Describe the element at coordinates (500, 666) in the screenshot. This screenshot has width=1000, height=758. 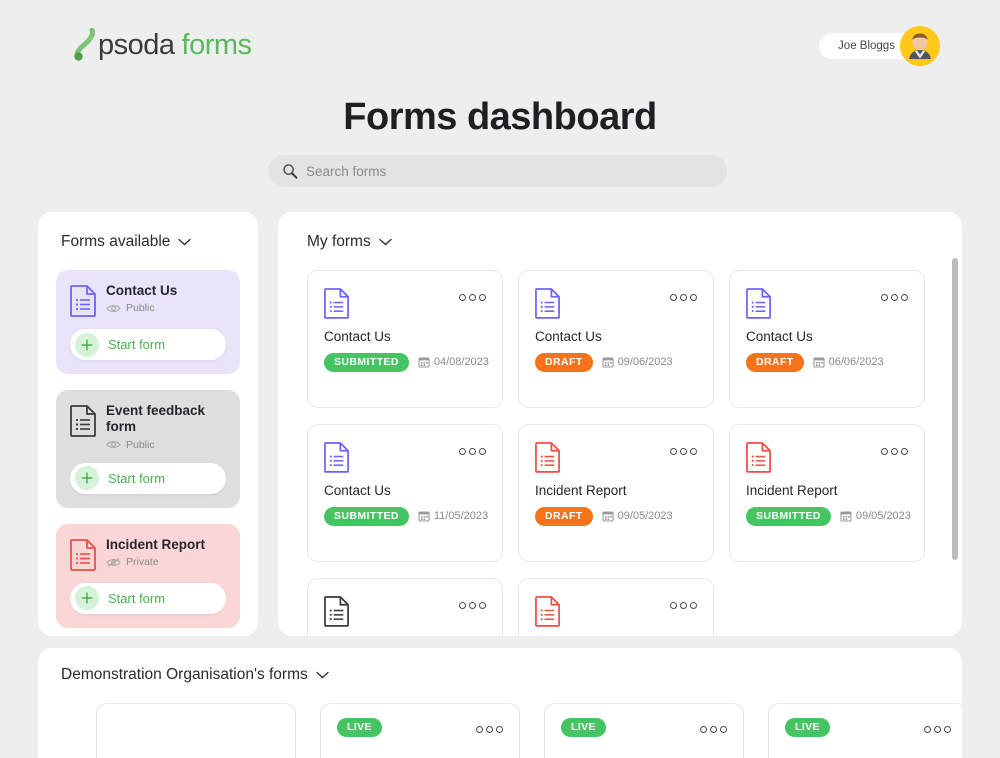
I see `org-forms-header: Demonstration Organisation's forms` at that location.